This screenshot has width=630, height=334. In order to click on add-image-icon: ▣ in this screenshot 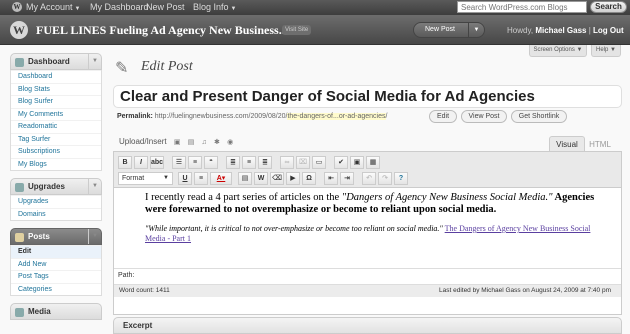, I will do `click(177, 142)`.